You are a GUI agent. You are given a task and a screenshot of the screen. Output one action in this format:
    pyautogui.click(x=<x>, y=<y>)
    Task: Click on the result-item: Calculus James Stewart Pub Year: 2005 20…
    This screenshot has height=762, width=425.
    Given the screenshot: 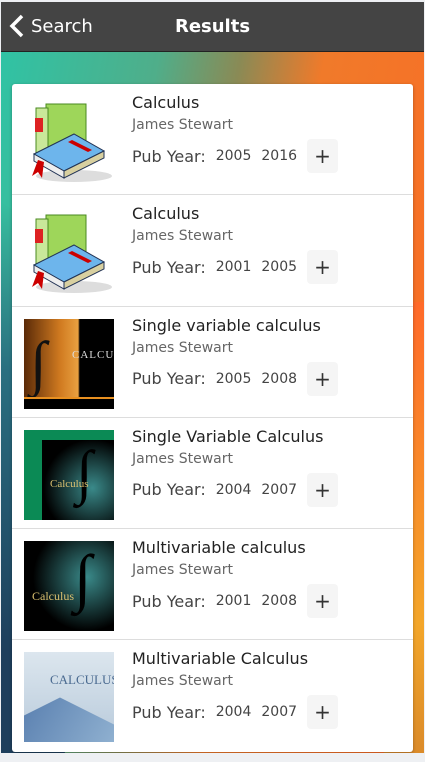 What is the action you would take?
    pyautogui.click(x=212, y=140)
    